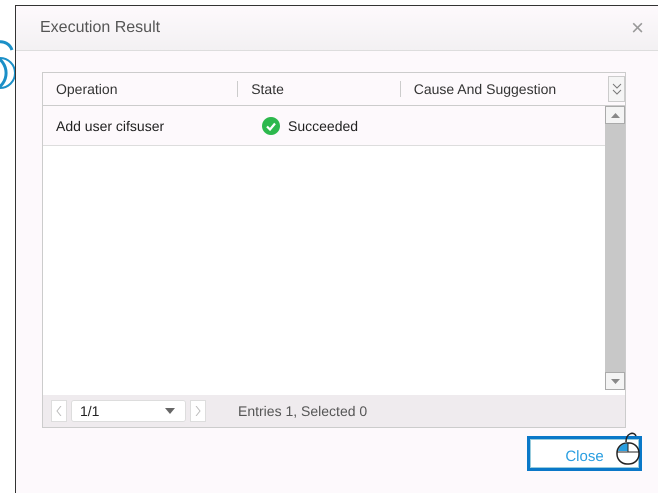  Describe the element at coordinates (323, 126) in the screenshot. I see `status-text: Succeeded` at that location.